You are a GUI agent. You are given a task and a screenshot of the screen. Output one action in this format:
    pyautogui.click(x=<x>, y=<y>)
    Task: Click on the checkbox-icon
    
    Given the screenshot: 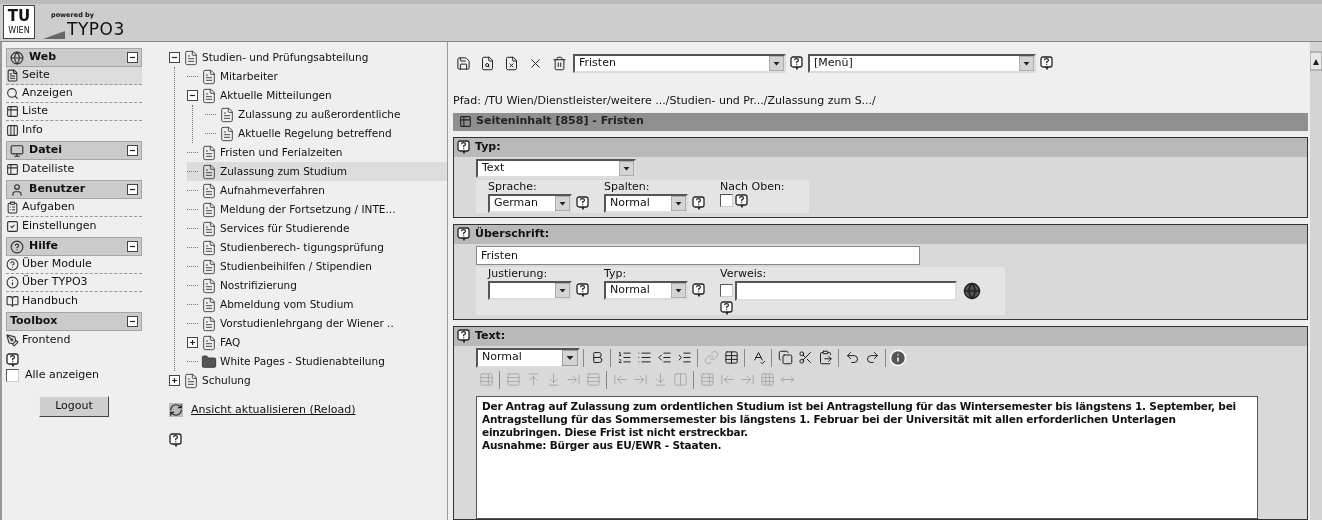 What is the action you would take?
    pyautogui.click(x=12, y=226)
    